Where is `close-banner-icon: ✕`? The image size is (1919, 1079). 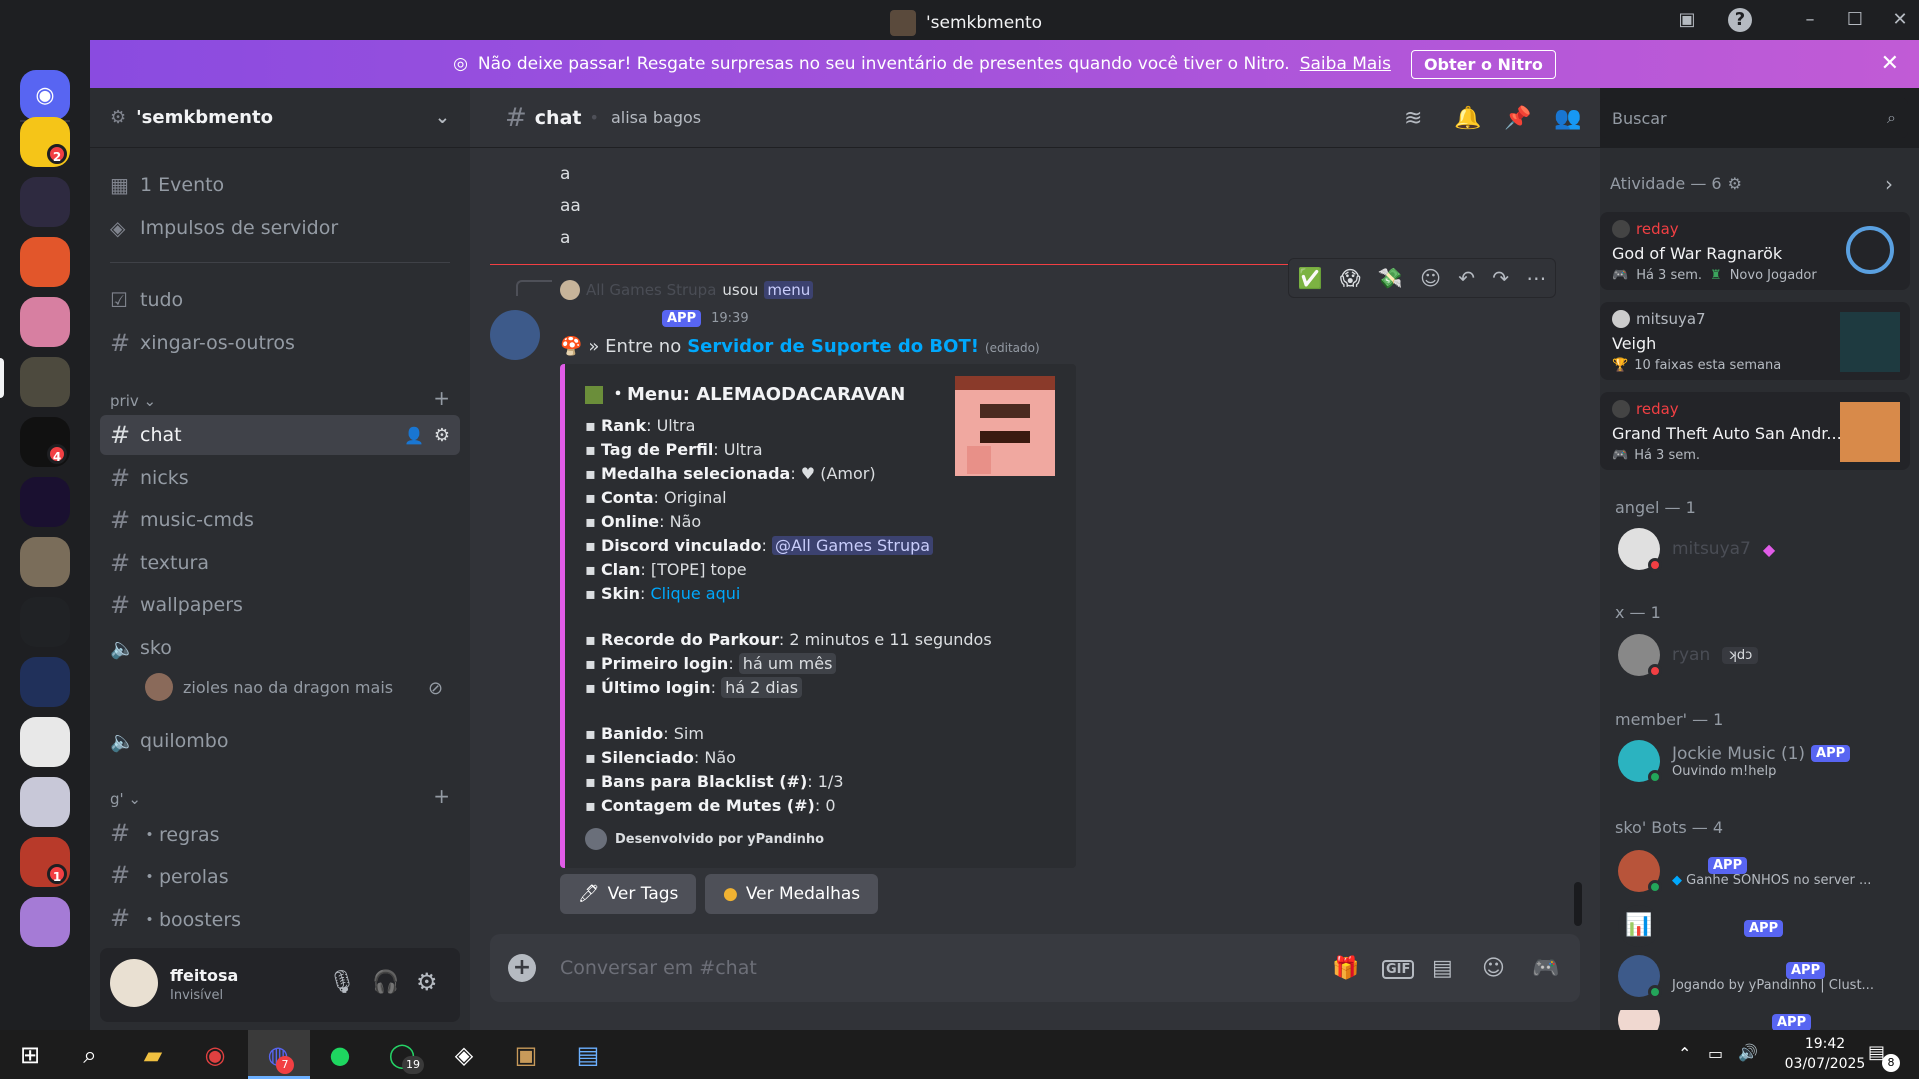
close-banner-icon: ✕ is located at coordinates (1890, 63).